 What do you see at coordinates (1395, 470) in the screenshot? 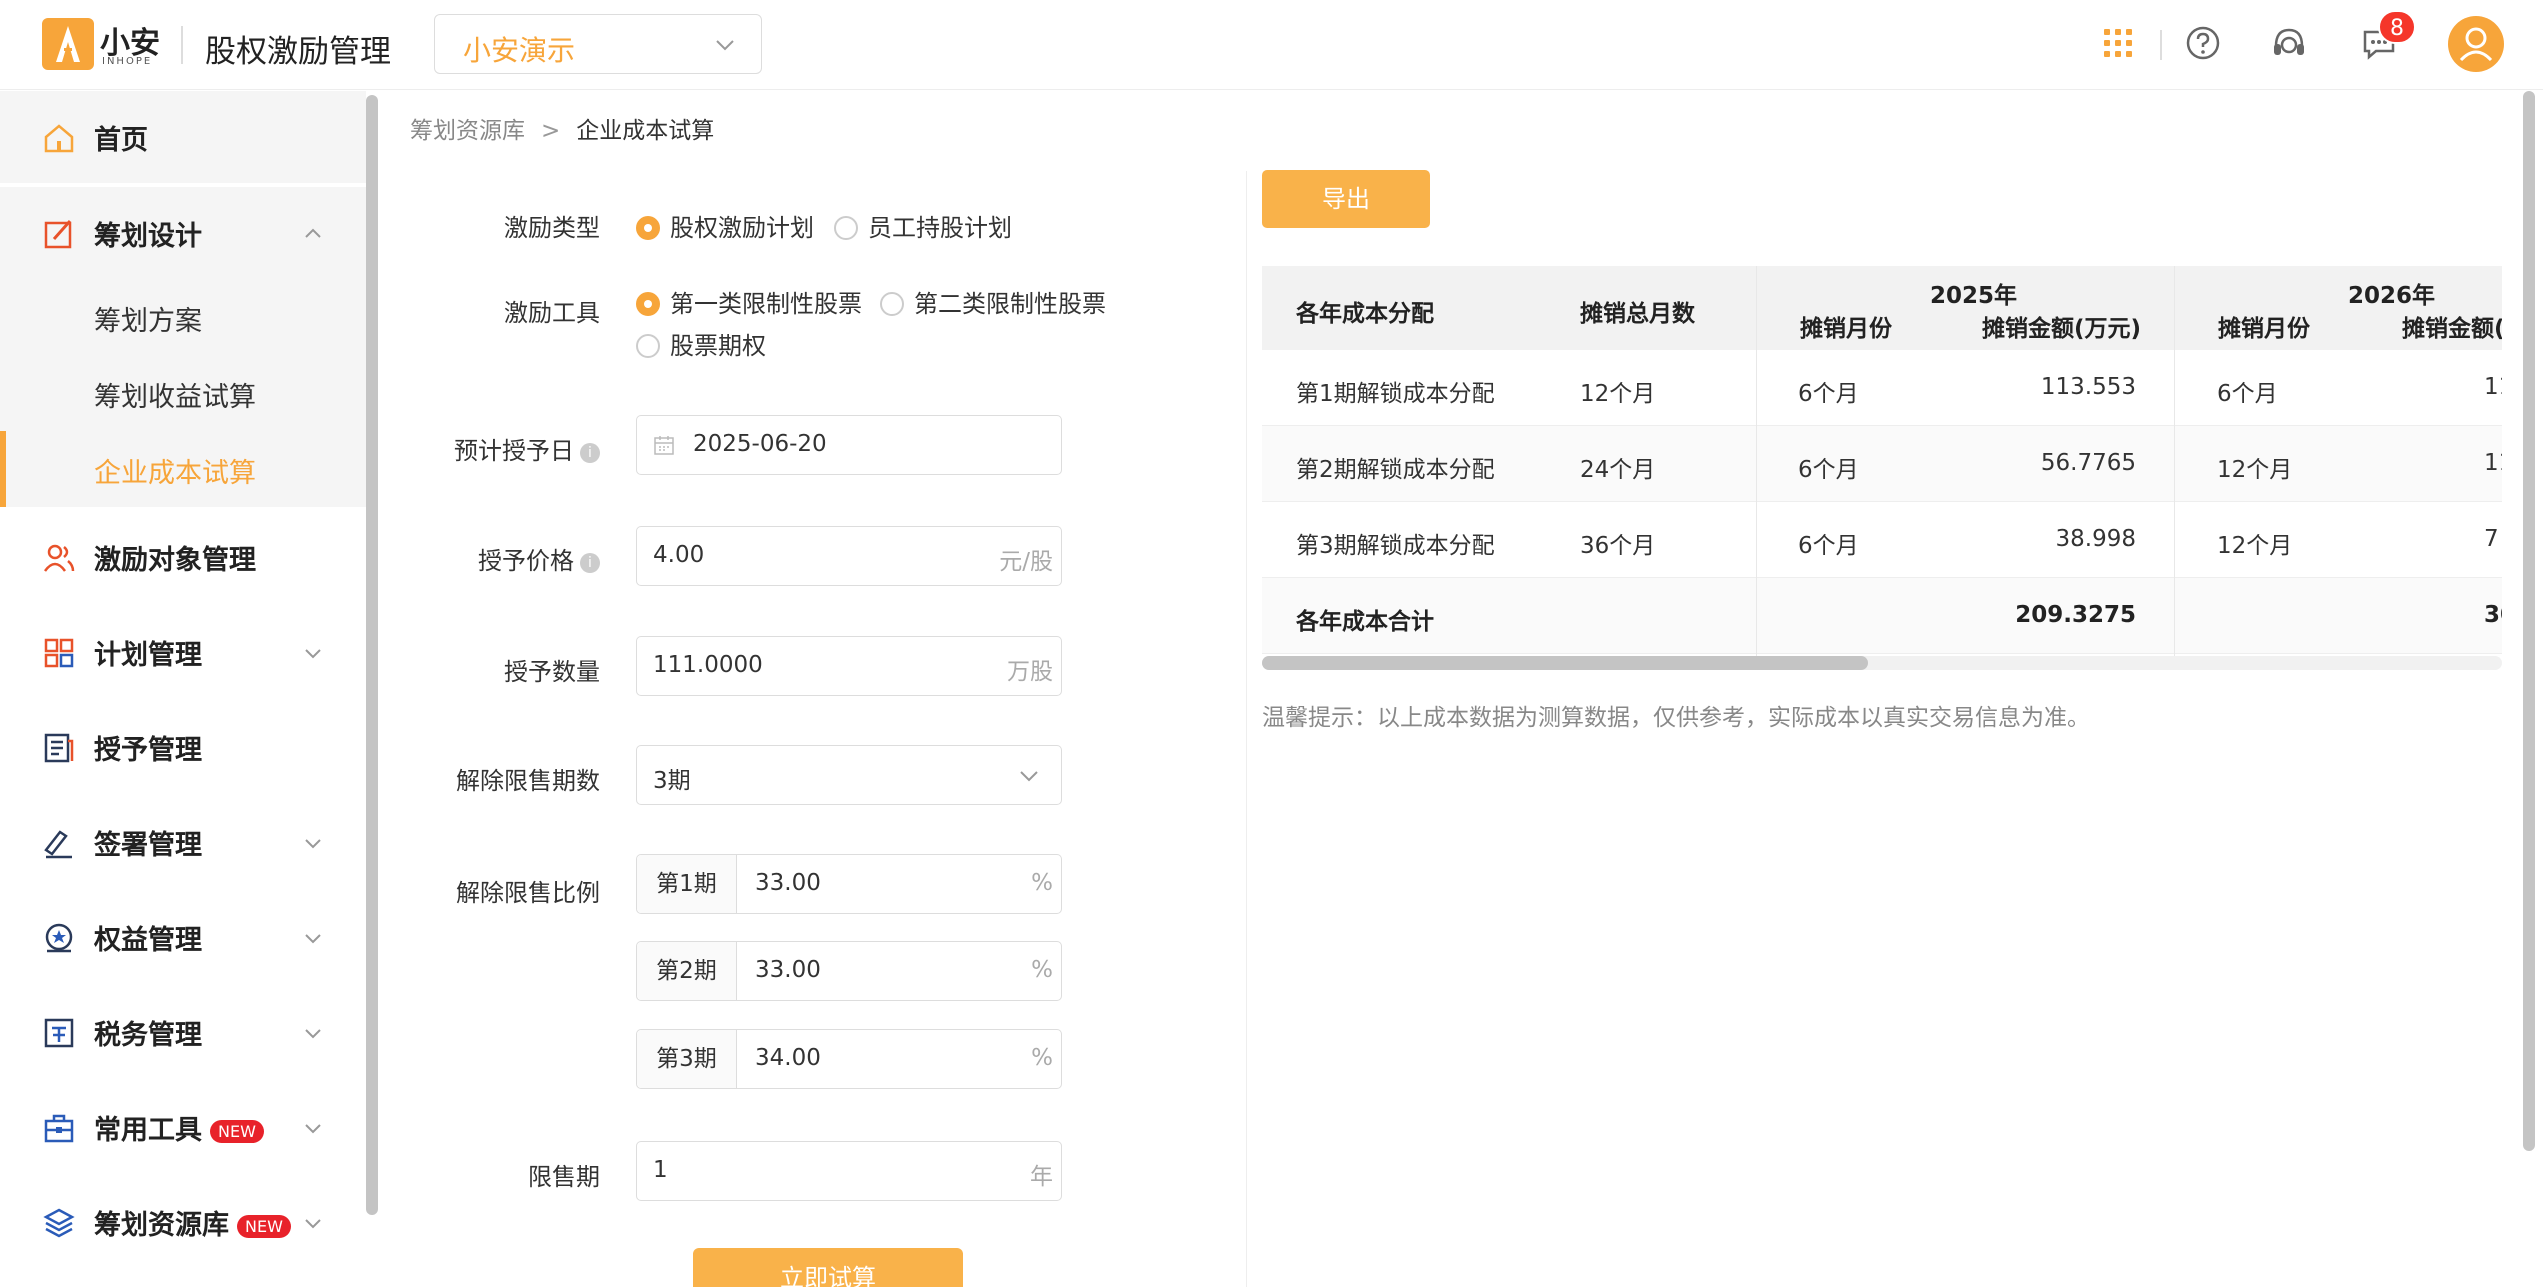
I see `row-name: 第2期解锁成本分配` at bounding box center [1395, 470].